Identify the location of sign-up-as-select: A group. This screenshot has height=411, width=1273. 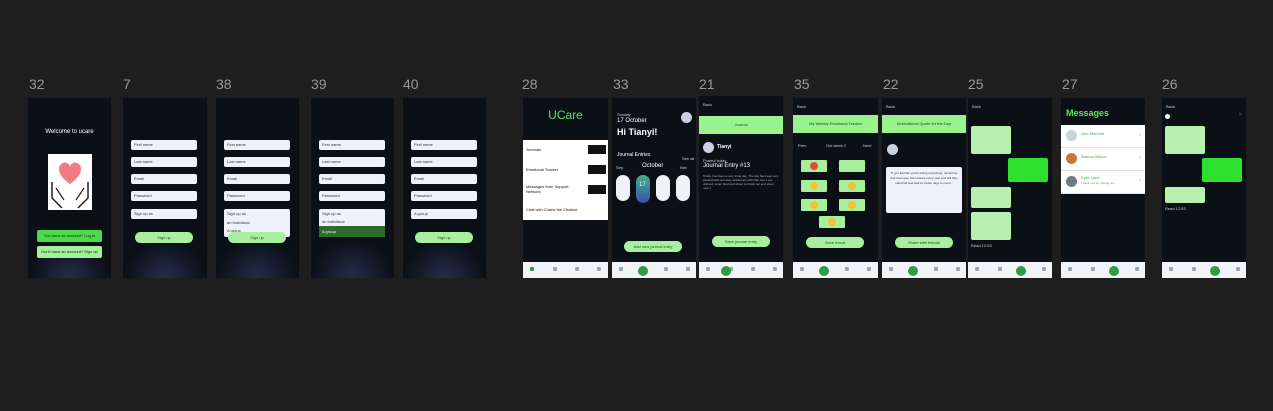
(444, 214).